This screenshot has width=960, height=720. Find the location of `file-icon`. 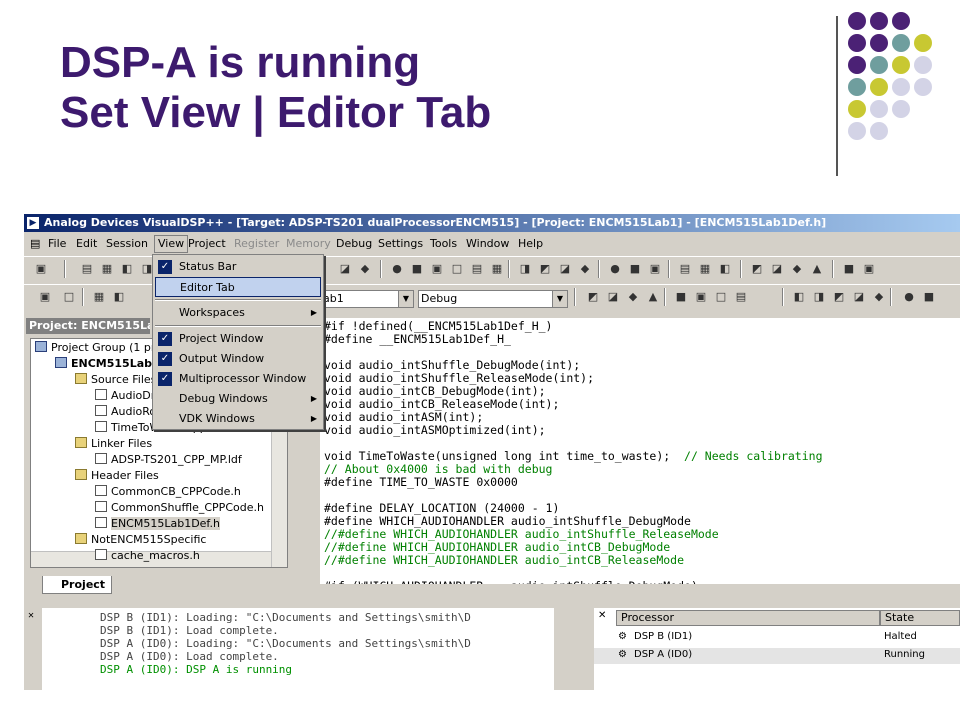

file-icon is located at coordinates (101, 554).